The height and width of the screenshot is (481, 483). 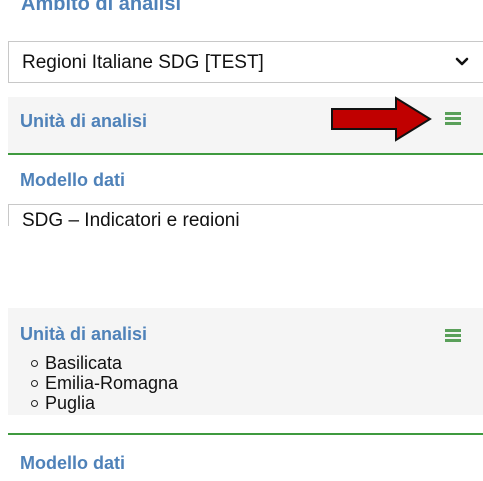 What do you see at coordinates (462, 61) in the screenshot?
I see `chevron-down-icon` at bounding box center [462, 61].